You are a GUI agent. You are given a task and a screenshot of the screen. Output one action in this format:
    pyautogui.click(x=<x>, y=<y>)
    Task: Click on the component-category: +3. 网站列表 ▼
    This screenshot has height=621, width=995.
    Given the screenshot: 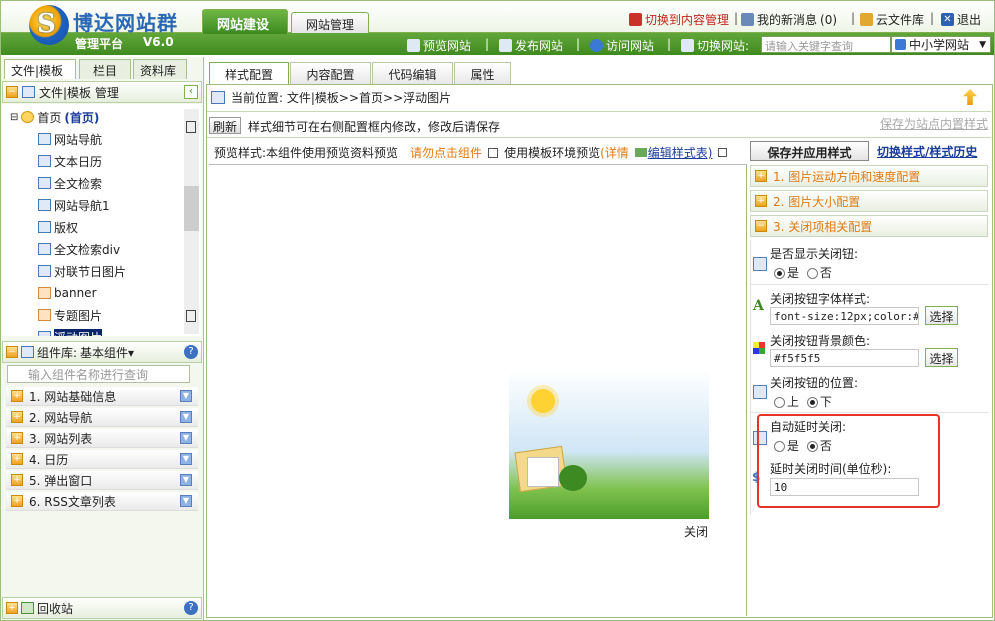 What is the action you would take?
    pyautogui.click(x=102, y=438)
    